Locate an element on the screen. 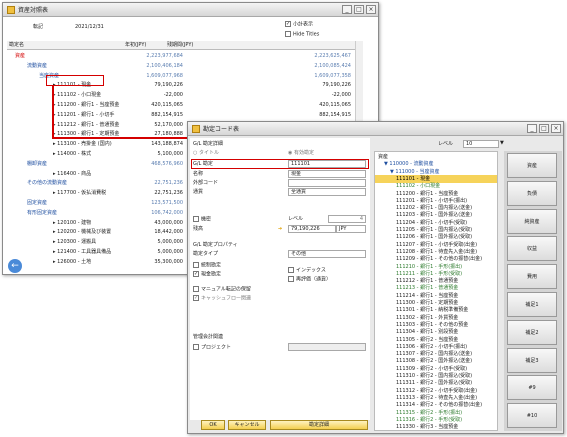 This screenshot has width=567, height=437. balance-row-ytd: 18,442,000 is located at coordinates (168, 232).